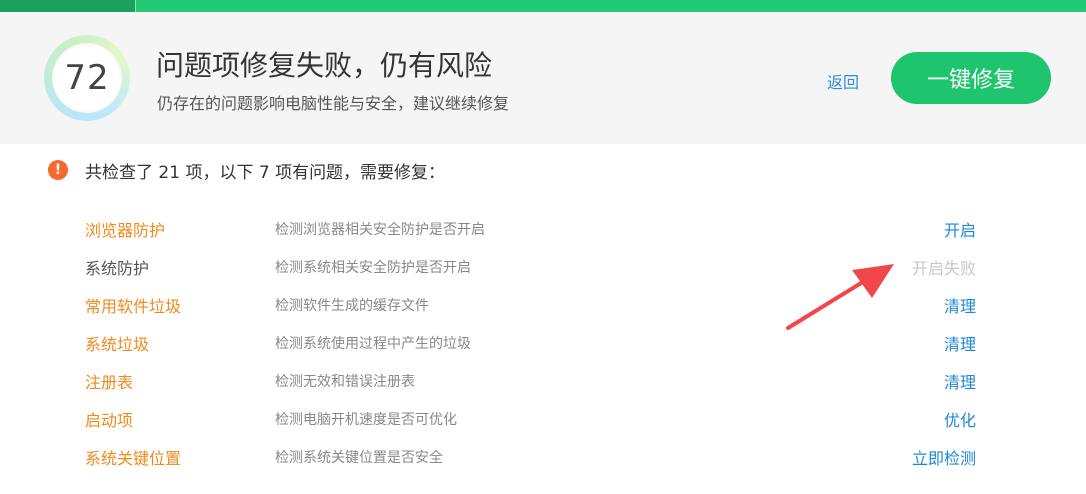 This screenshot has width=1086, height=494. What do you see at coordinates (543, 456) in the screenshot?
I see `issue-row: 系统关键位置 检测系统关键位置是否安全 立即检测` at bounding box center [543, 456].